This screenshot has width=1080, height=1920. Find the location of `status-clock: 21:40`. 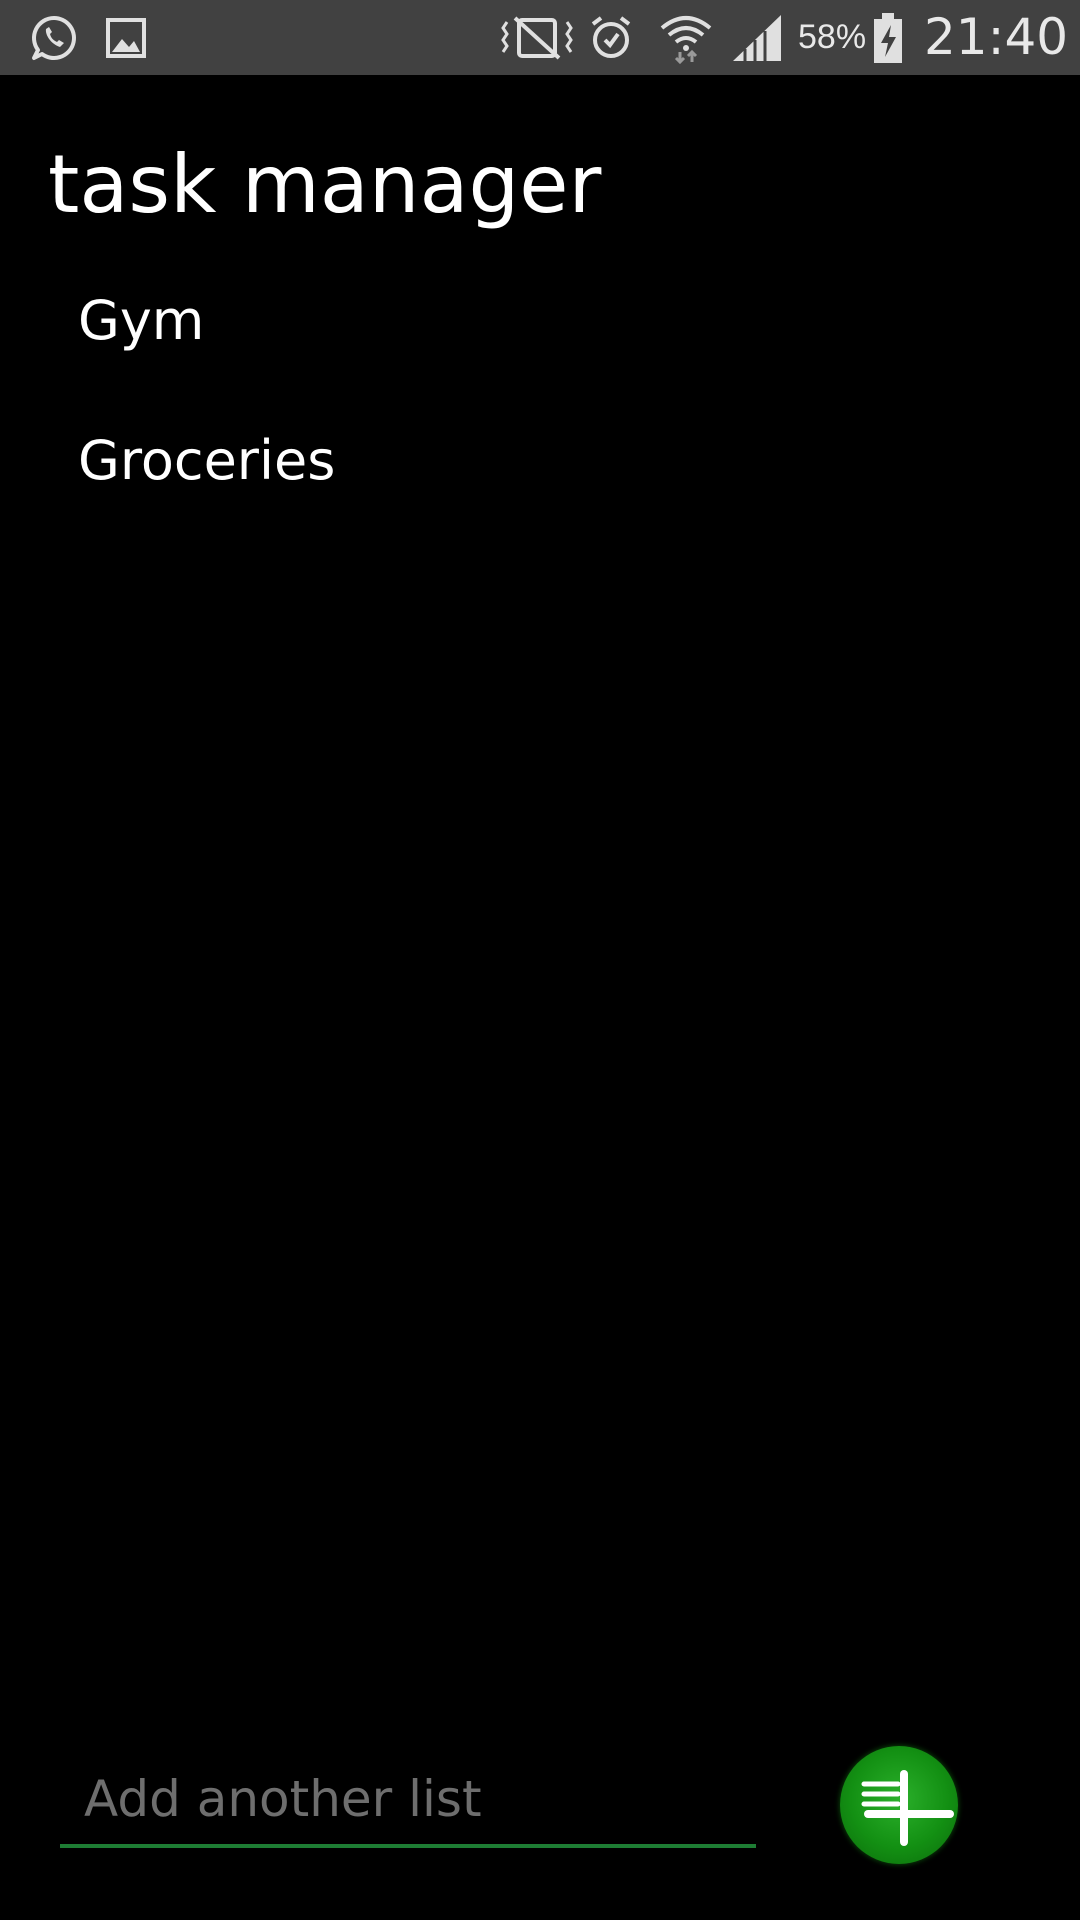

status-clock: 21:40 is located at coordinates (996, 37).